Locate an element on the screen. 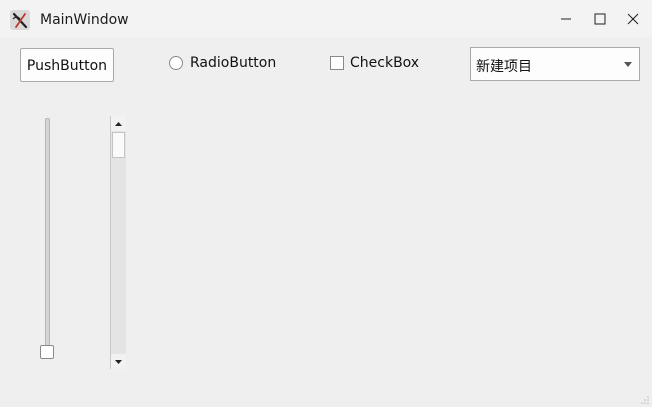 The height and width of the screenshot is (407, 652). vertical-scrollbar is located at coordinates (118, 242).